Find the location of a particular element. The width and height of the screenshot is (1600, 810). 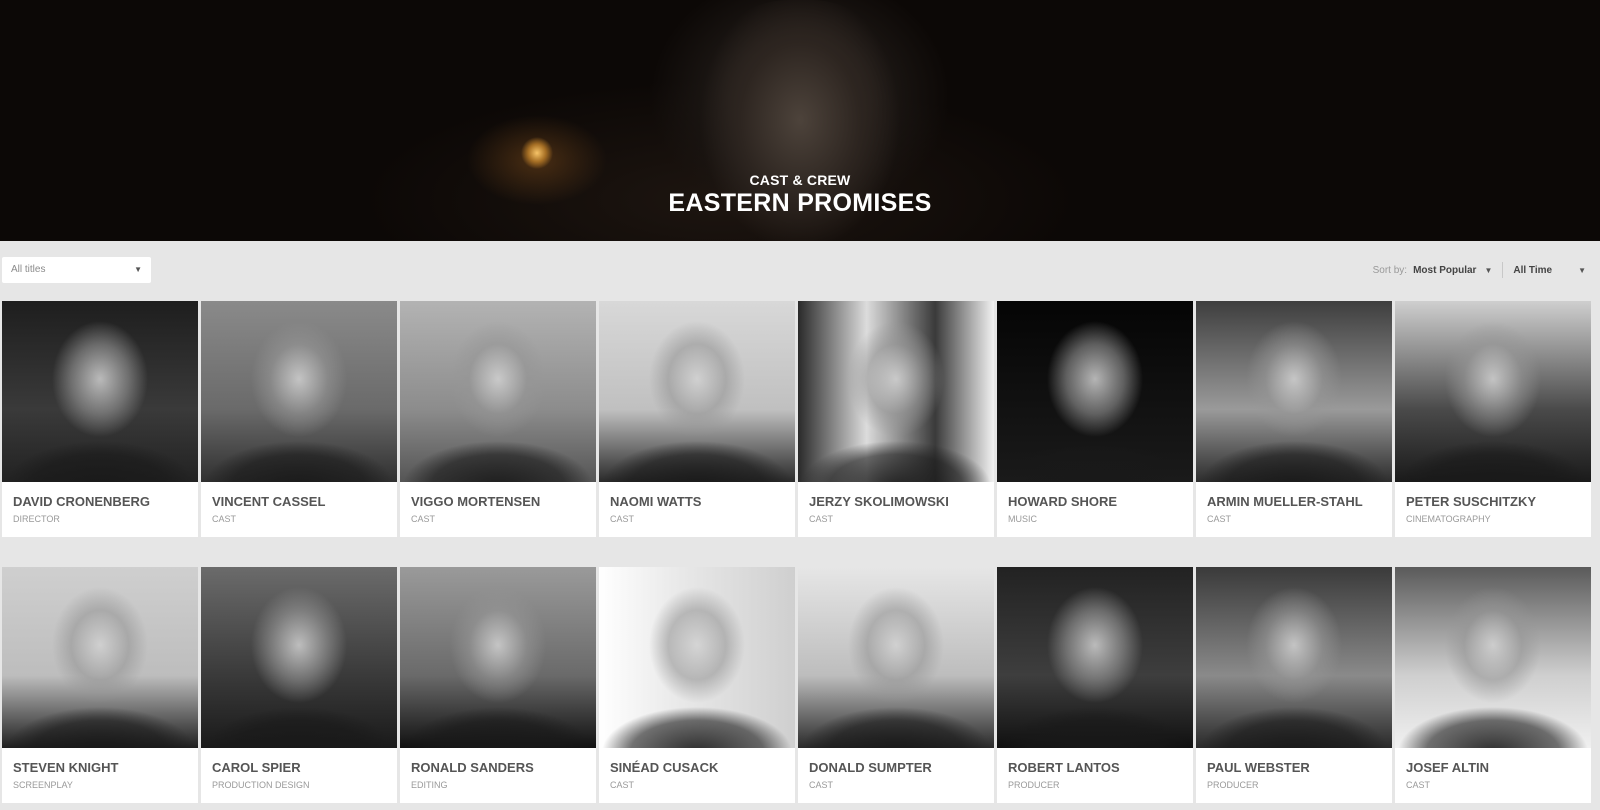

person-name: JERZY SKOLIMOWSKI is located at coordinates (879, 501).